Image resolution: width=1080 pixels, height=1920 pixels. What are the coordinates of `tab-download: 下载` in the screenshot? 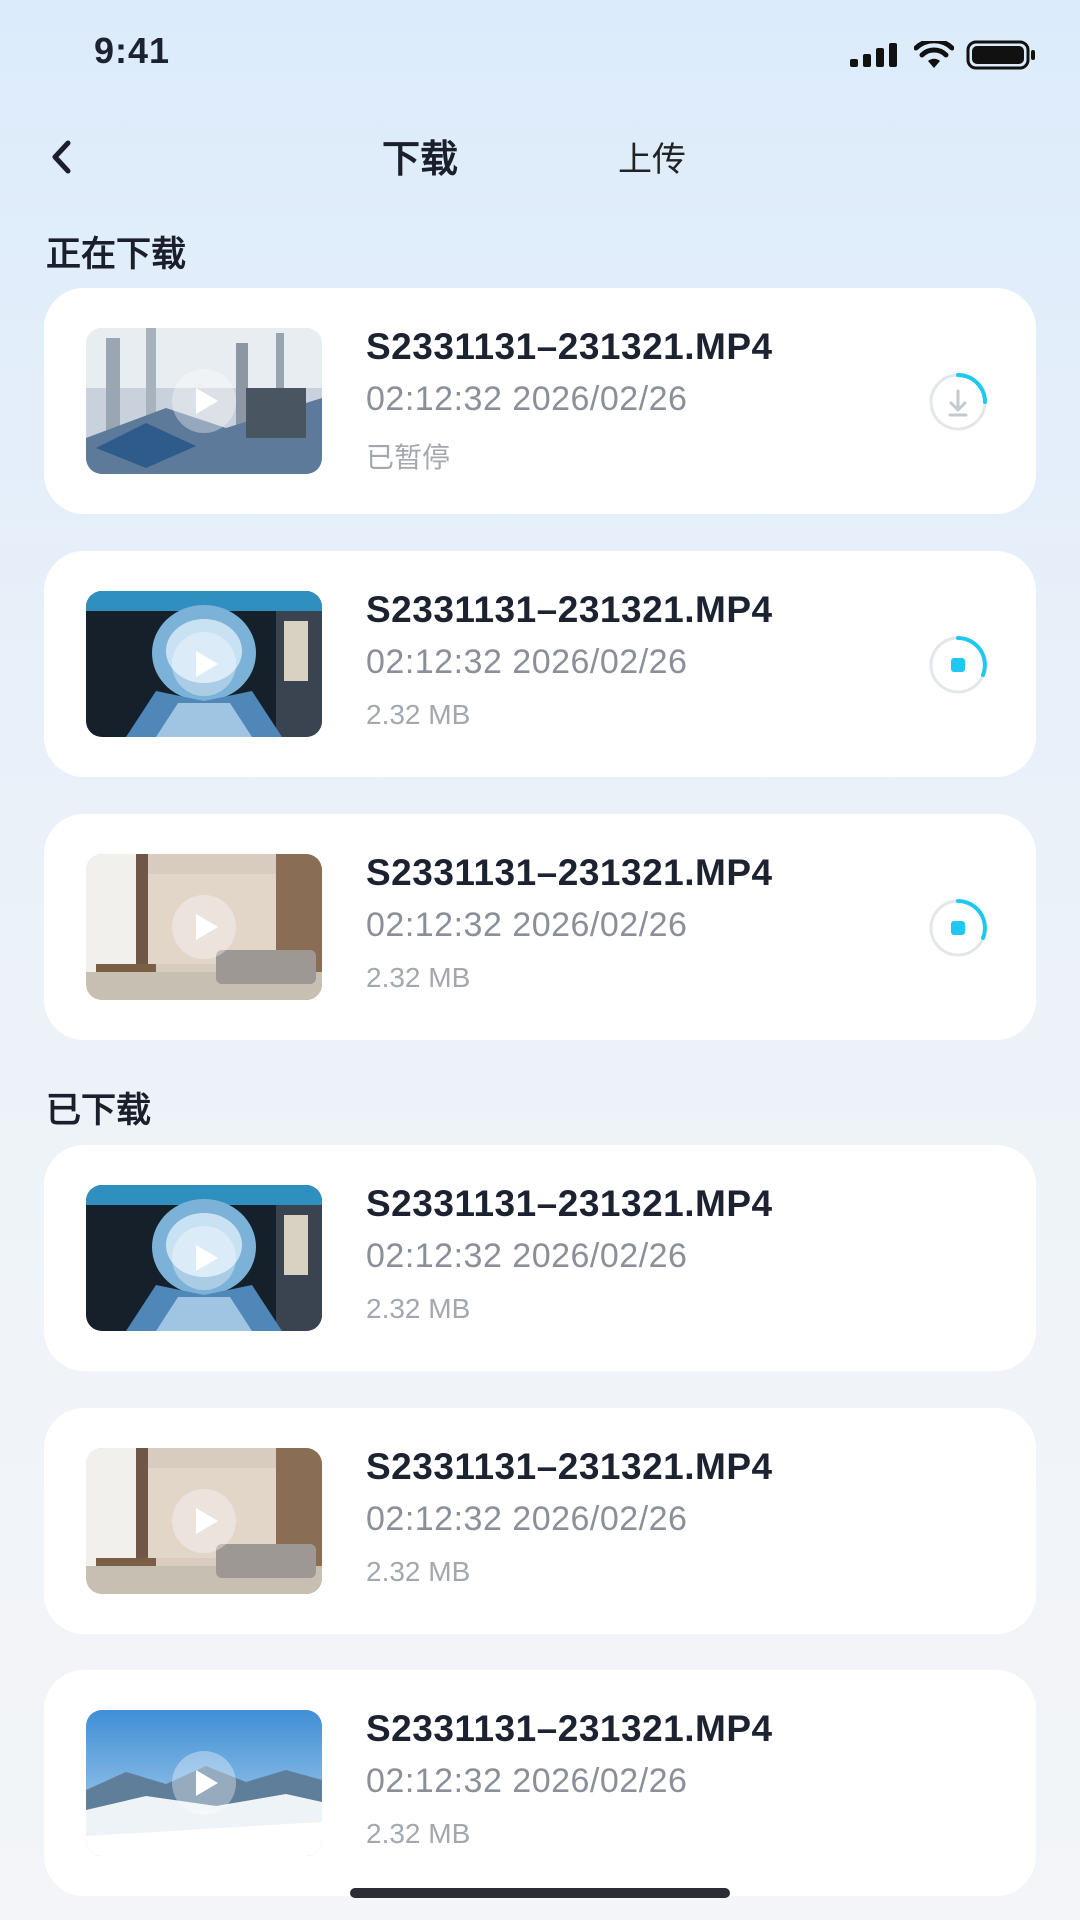 It's located at (420, 155).